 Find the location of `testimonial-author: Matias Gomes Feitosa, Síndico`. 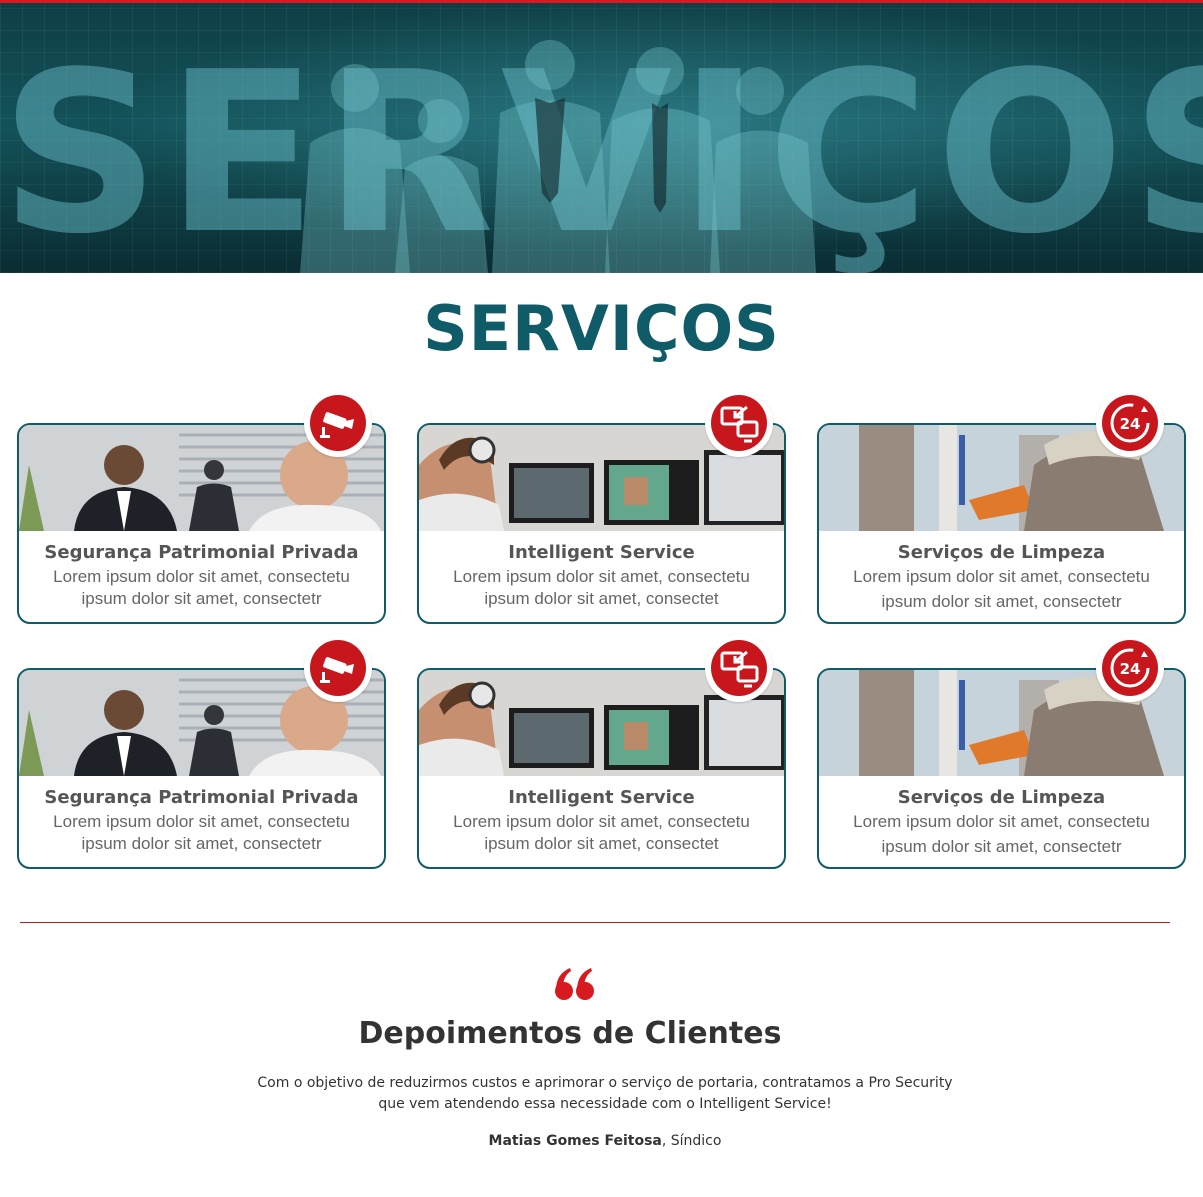

testimonial-author: Matias Gomes Feitosa, Síndico is located at coordinates (601, 1141).